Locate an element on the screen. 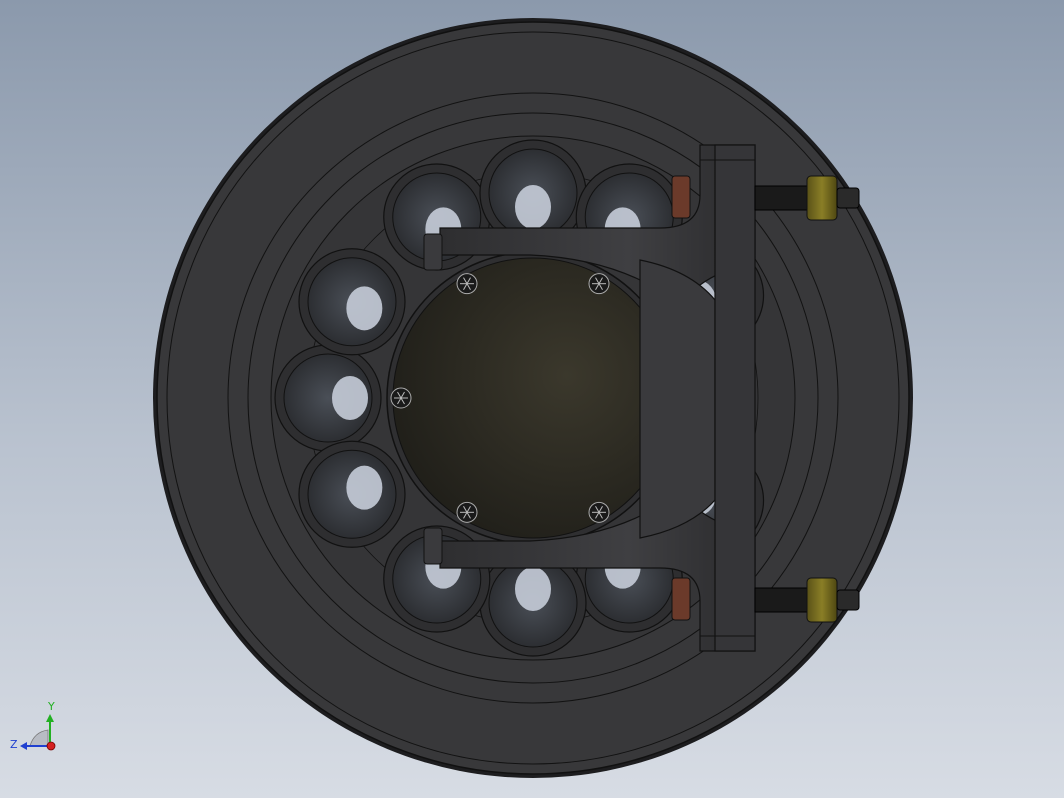  hub is located at coordinates (533, 398).